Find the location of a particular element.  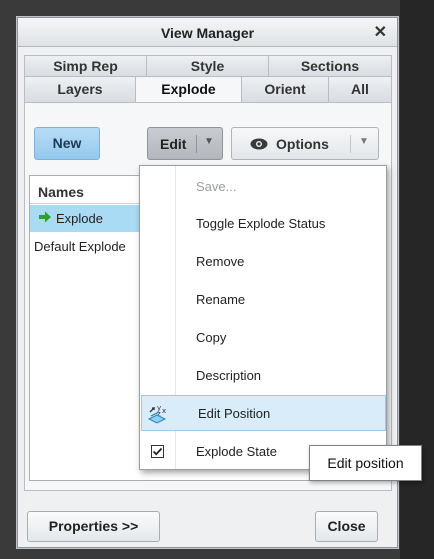

svg-text: x is located at coordinates (164, 411).